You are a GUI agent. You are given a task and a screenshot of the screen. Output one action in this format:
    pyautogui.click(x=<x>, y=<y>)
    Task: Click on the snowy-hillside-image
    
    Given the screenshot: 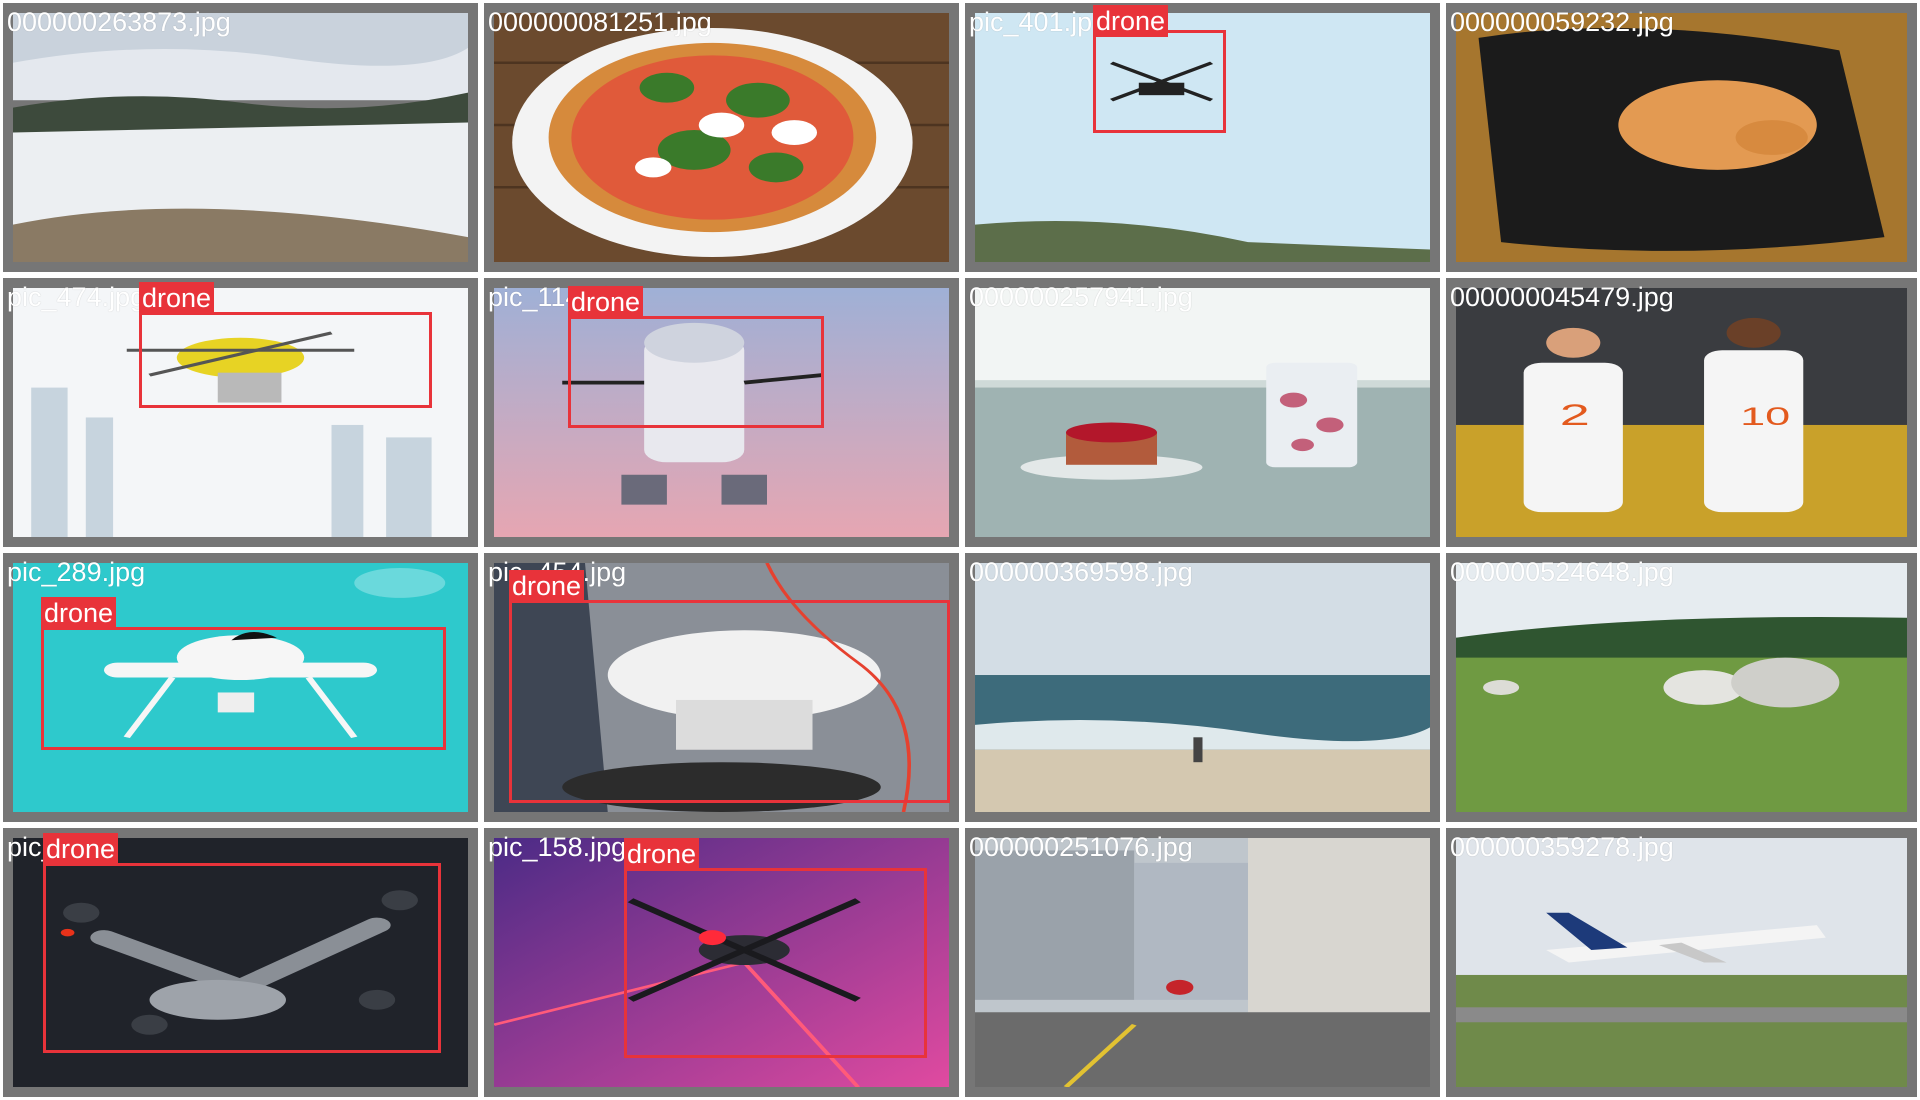 What is the action you would take?
    pyautogui.click(x=240, y=137)
    